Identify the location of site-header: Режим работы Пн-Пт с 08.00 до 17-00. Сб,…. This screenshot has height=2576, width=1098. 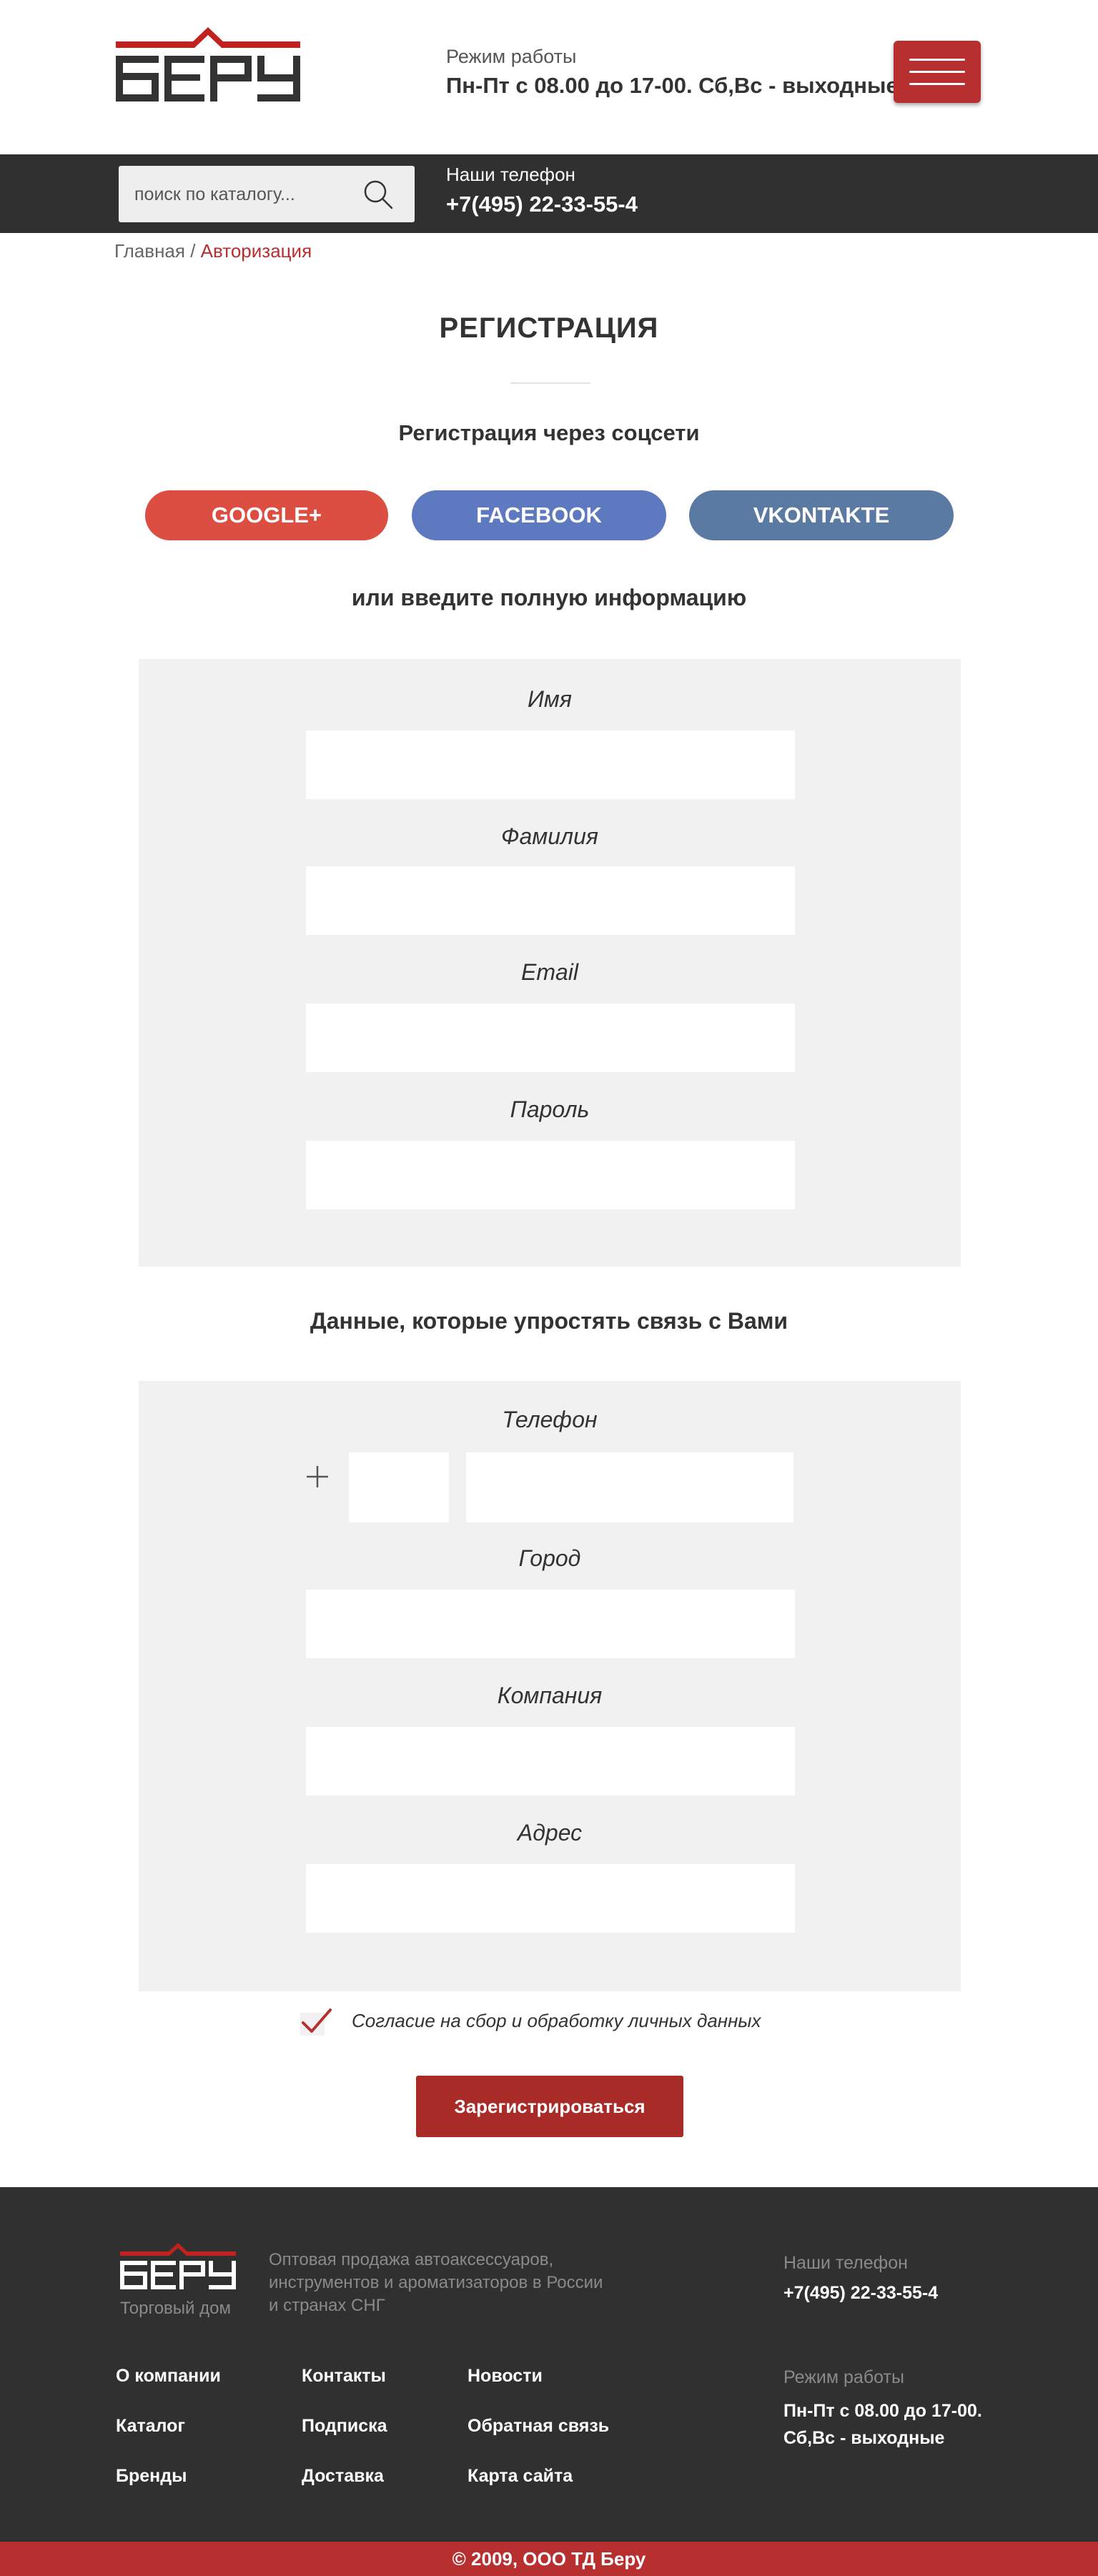
(549, 77).